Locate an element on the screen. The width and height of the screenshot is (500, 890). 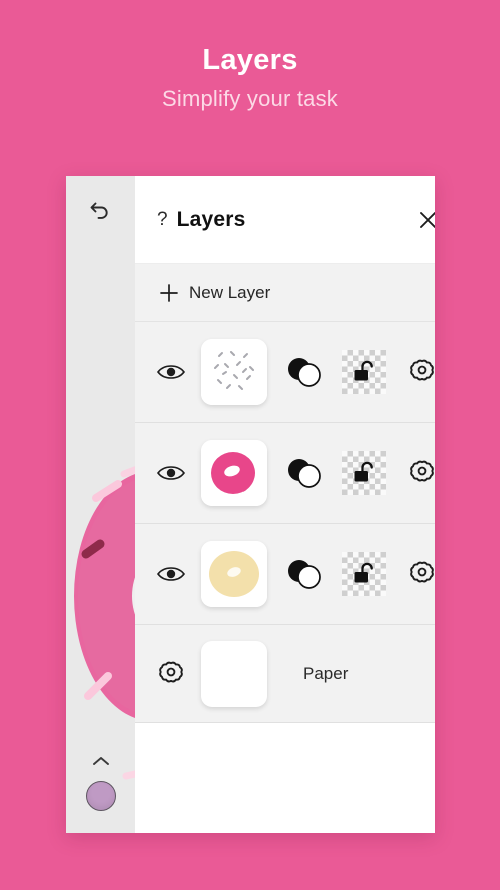
tool-rail is located at coordinates (100, 504).